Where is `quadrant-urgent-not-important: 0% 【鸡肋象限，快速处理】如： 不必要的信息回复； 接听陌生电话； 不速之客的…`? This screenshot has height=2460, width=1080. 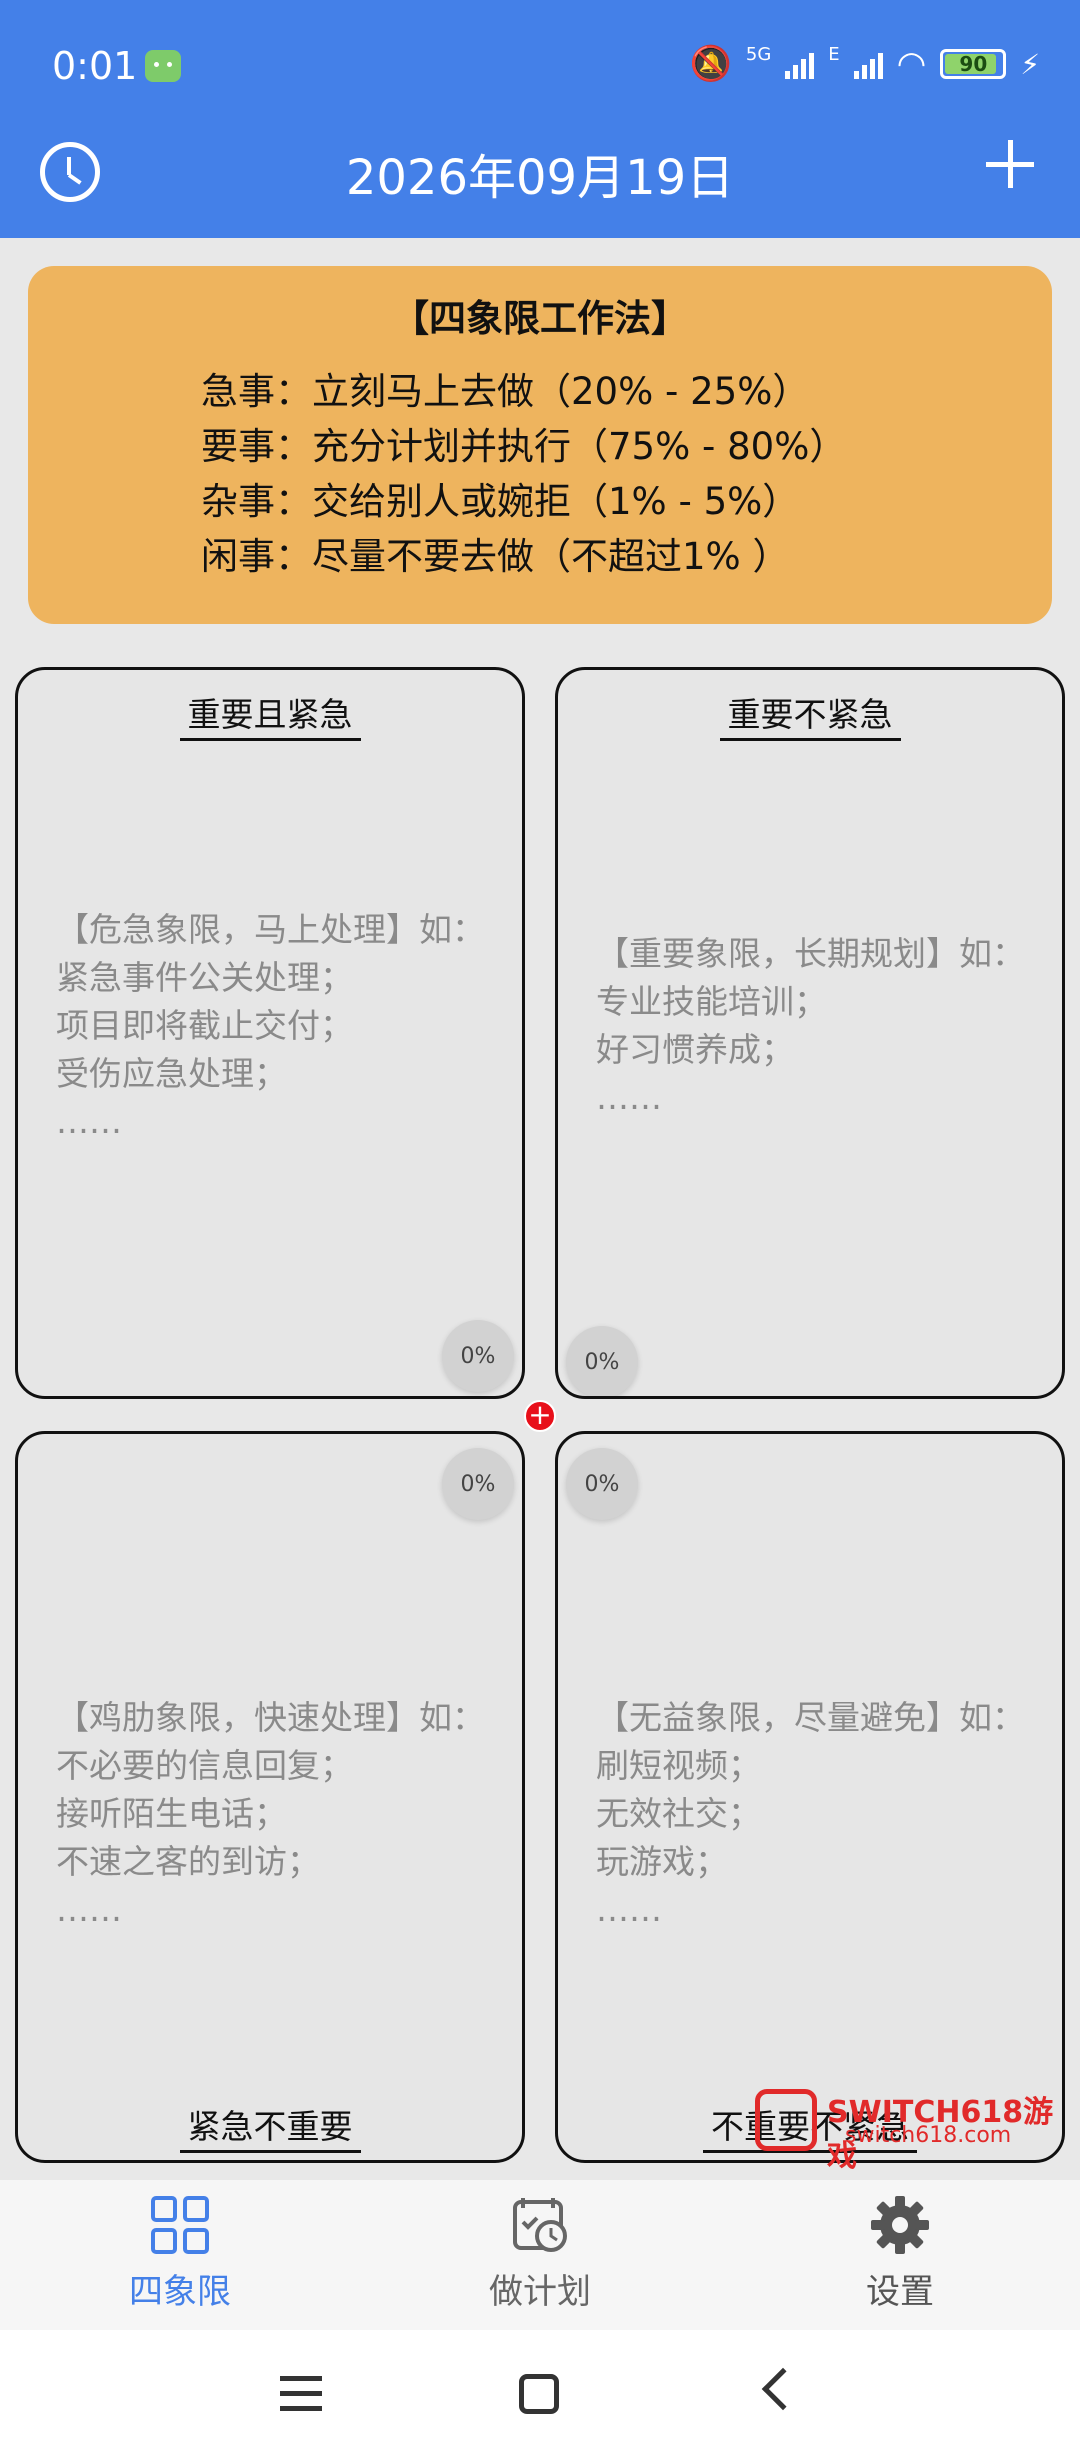
quadrant-urgent-not-important: 0% 【鸡肋象限，快速处理】如： 不必要的信息回复； 接听陌生电话； 不速之客的… is located at coordinates (270, 1797).